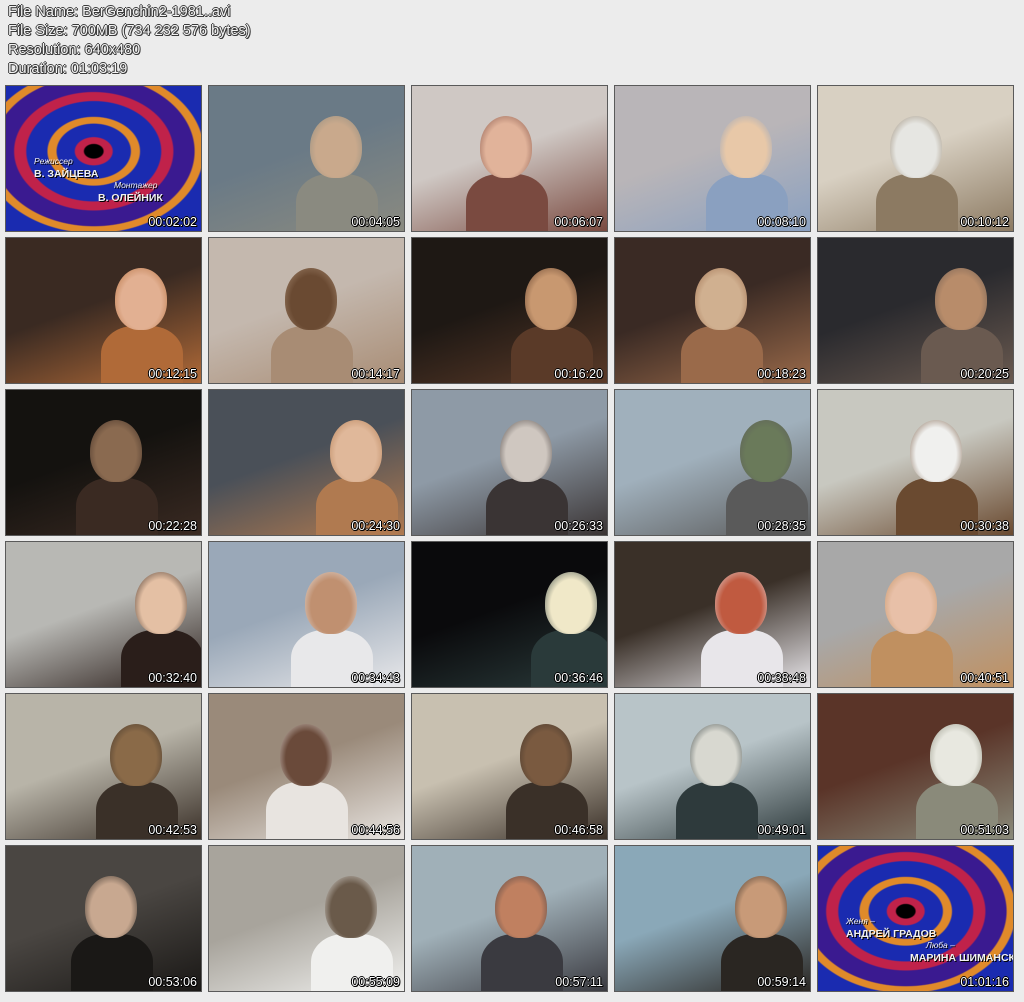 The width and height of the screenshot is (1024, 1002). Describe the element at coordinates (915, 310) in the screenshot. I see `video-thumbnail: 00:20:25` at that location.